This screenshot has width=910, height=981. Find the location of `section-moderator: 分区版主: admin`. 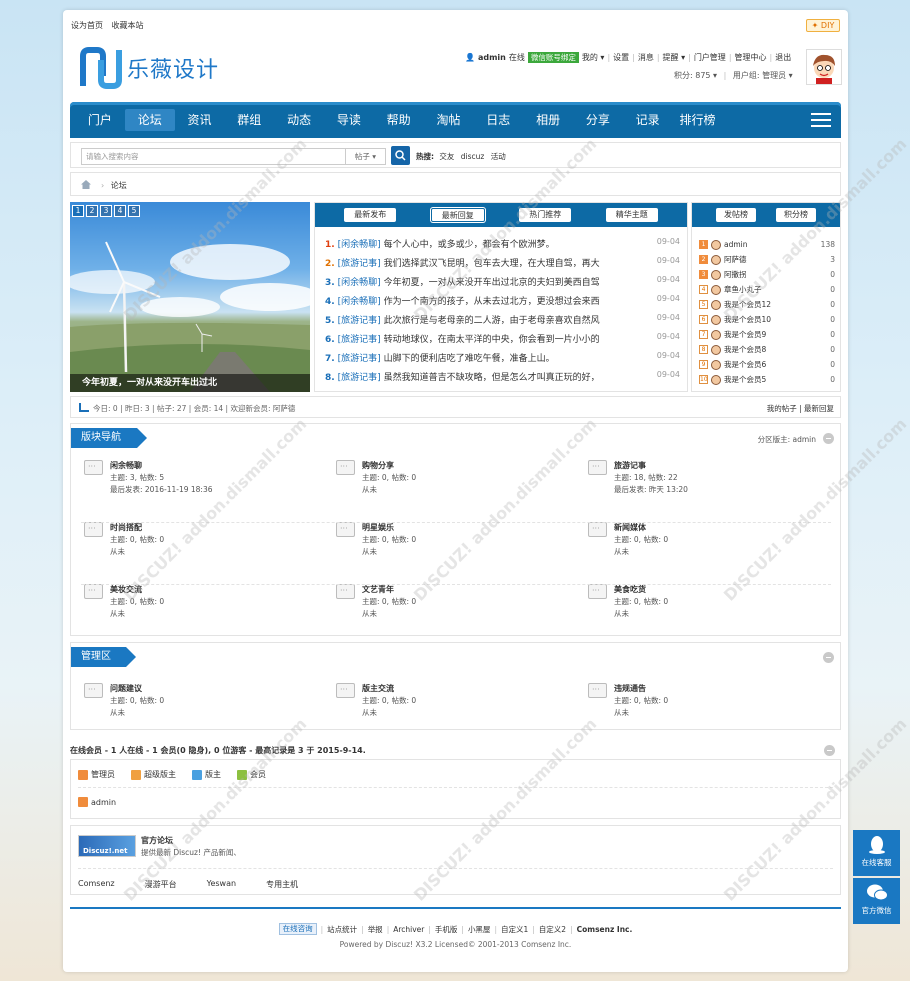

section-moderator: 分区版主: admin is located at coordinates (787, 439).